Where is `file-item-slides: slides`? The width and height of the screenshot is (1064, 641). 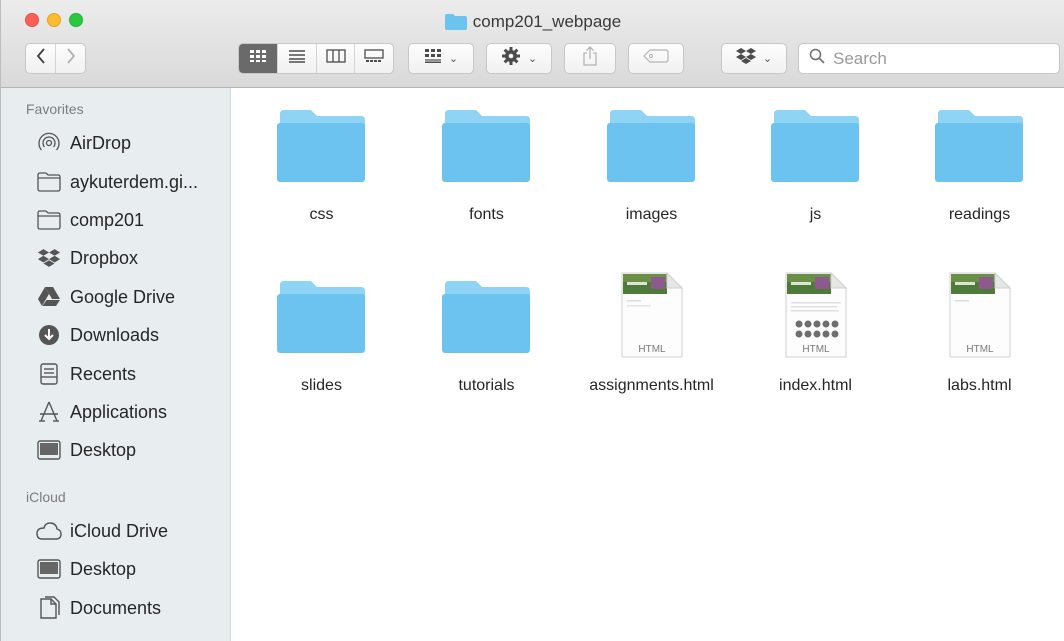
file-item-slides: slides is located at coordinates (321, 334).